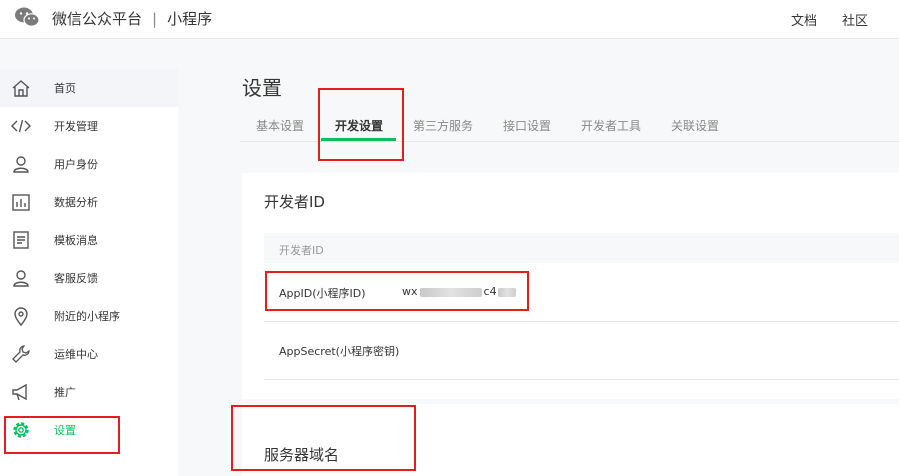 This screenshot has width=899, height=476. What do you see at coordinates (361, 124) in the screenshot?
I see `highlight-box-dev-settings-tab` at bounding box center [361, 124].